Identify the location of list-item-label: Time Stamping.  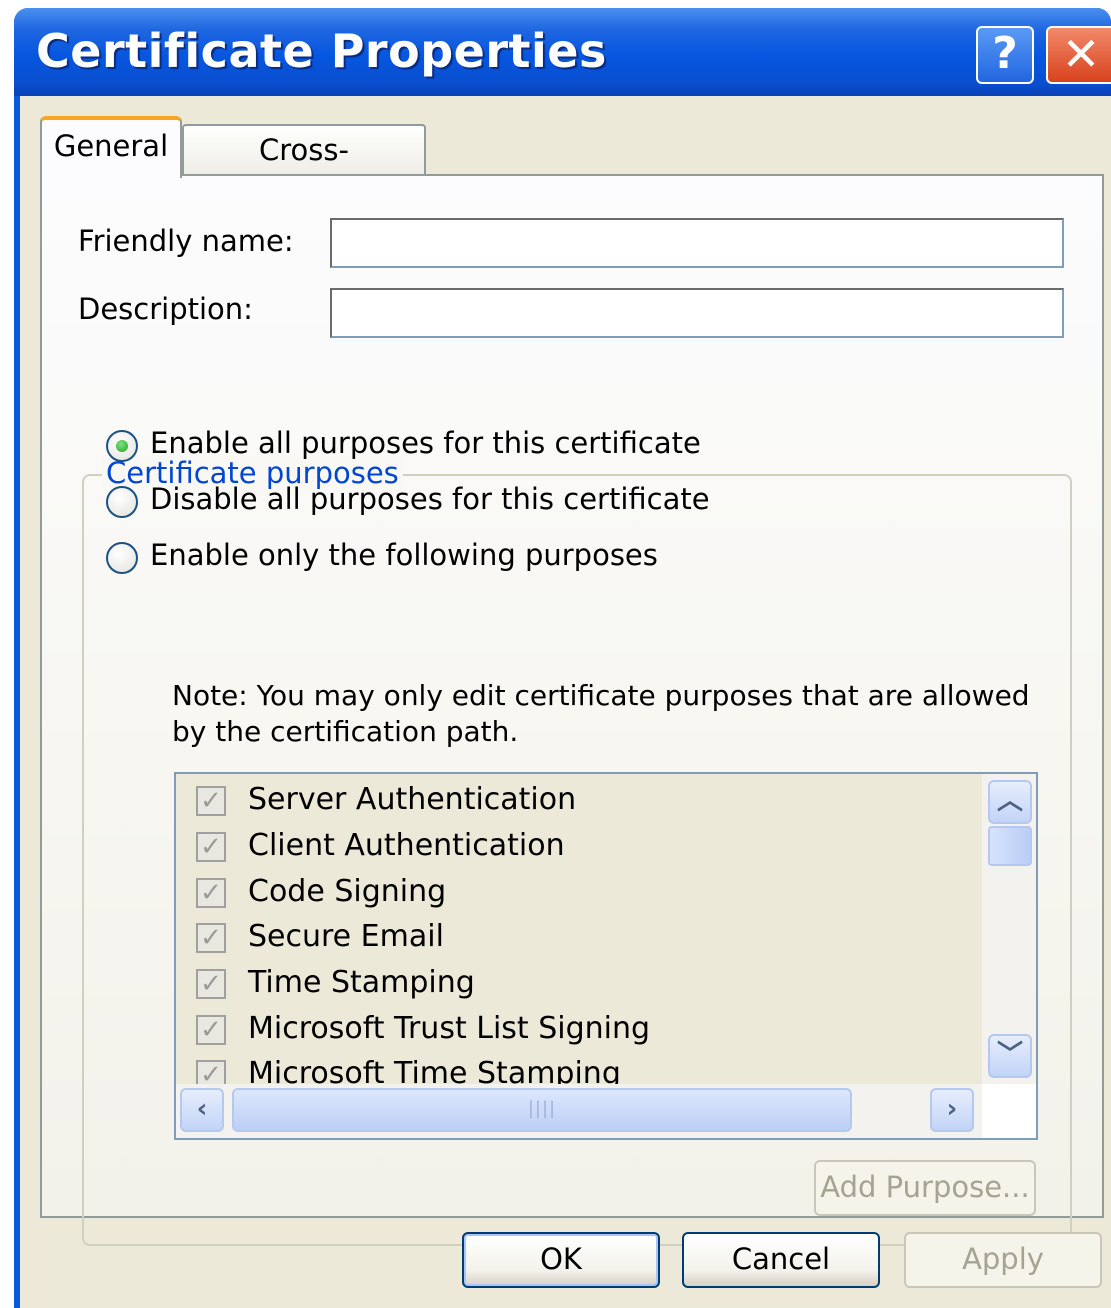
(361, 982).